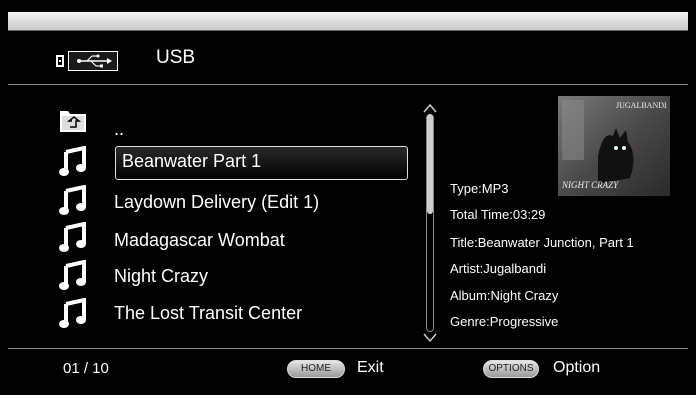  Describe the element at coordinates (217, 202) in the screenshot. I see `list-item-label: Laydown Delivery (Edit 1)` at that location.